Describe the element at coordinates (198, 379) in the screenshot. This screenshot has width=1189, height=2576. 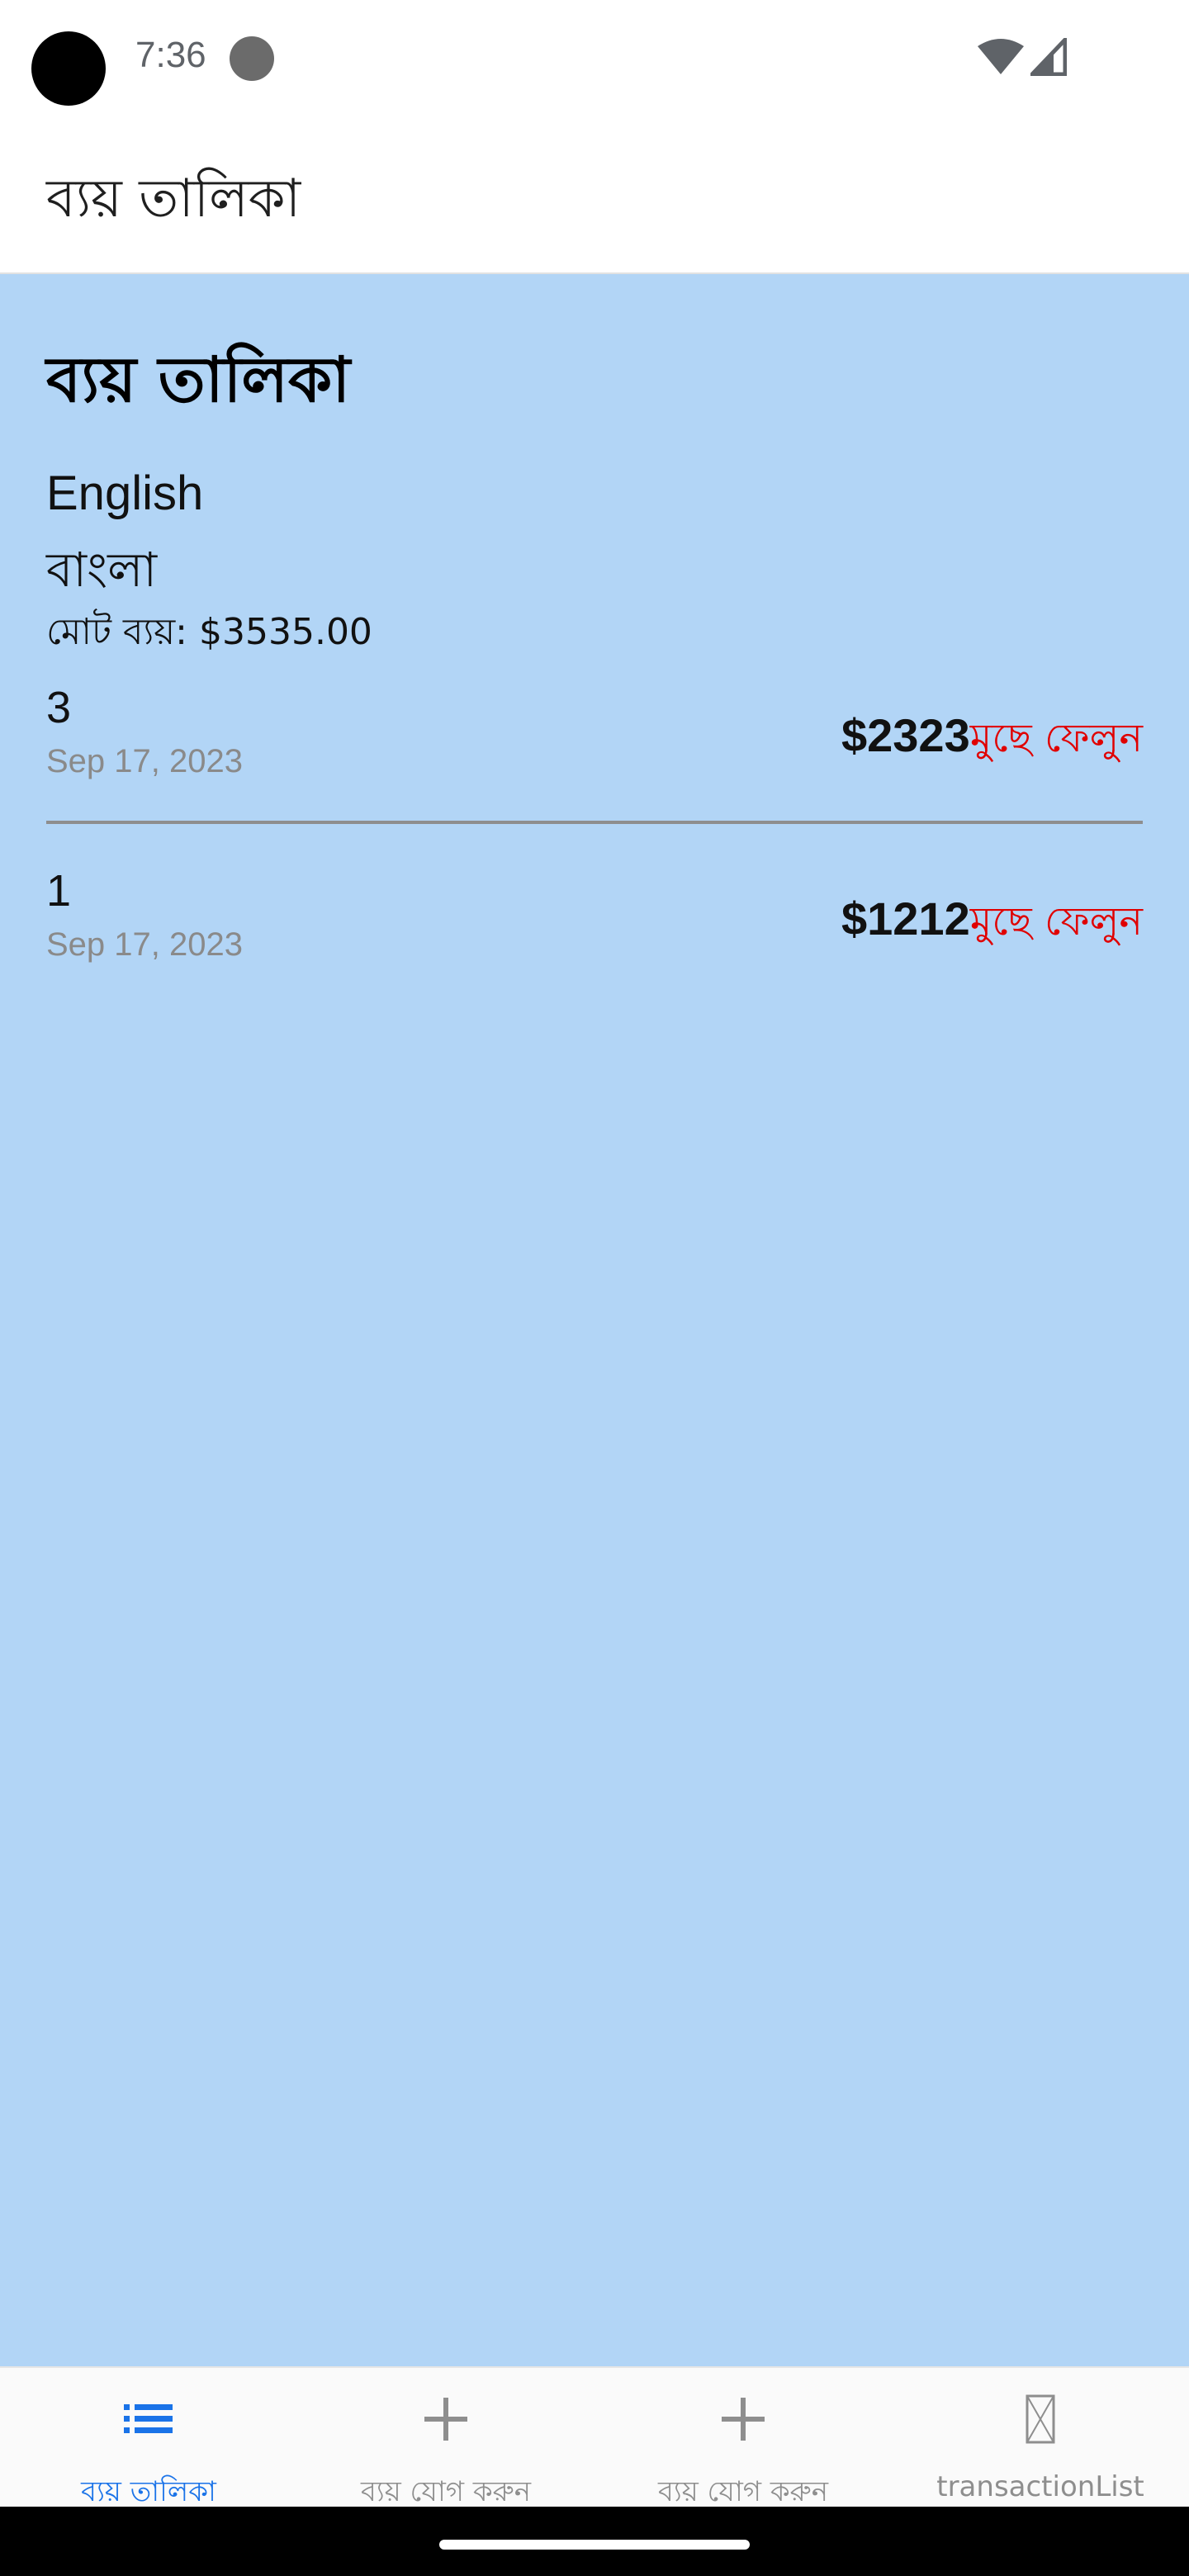
I see `page-heading: ব্যয় তালিকা` at that location.